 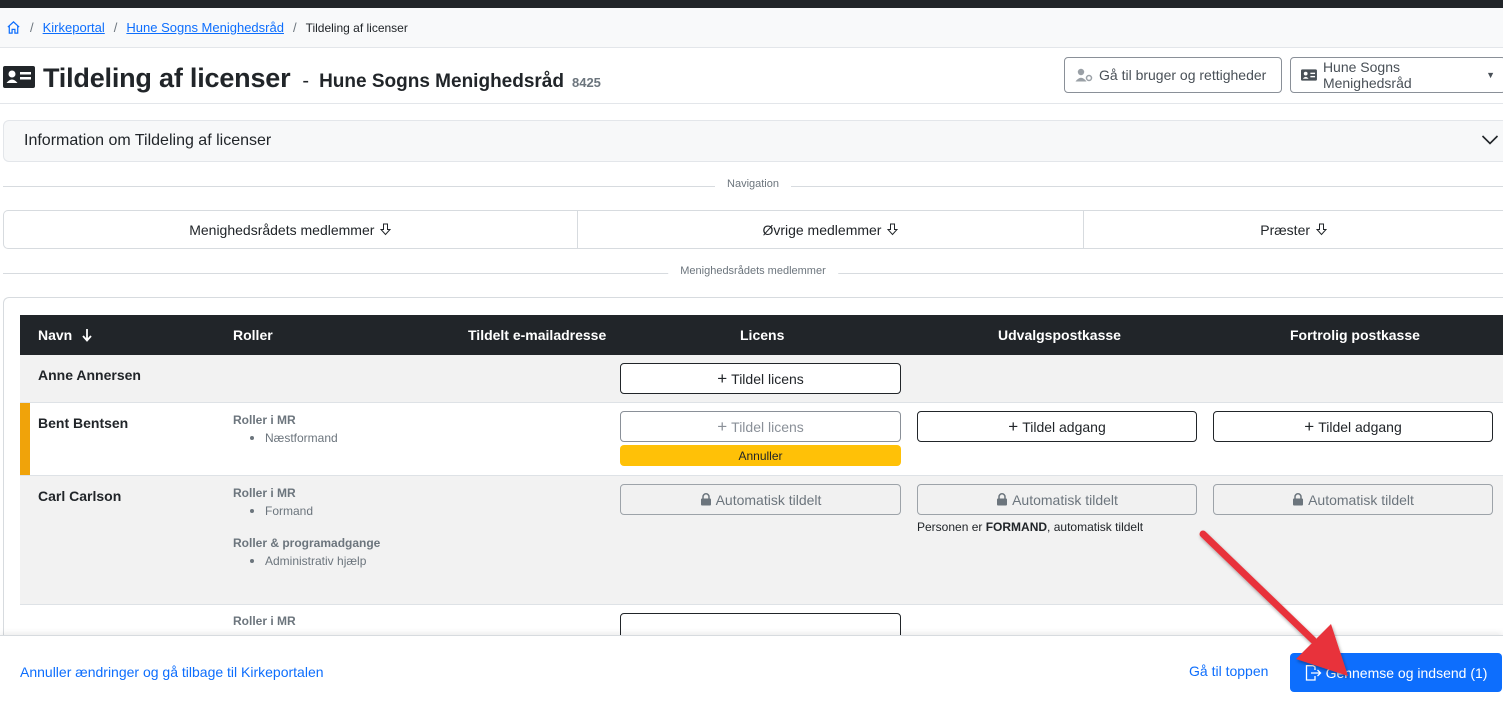 I want to click on navigation-label: Navigation, so click(x=753, y=184).